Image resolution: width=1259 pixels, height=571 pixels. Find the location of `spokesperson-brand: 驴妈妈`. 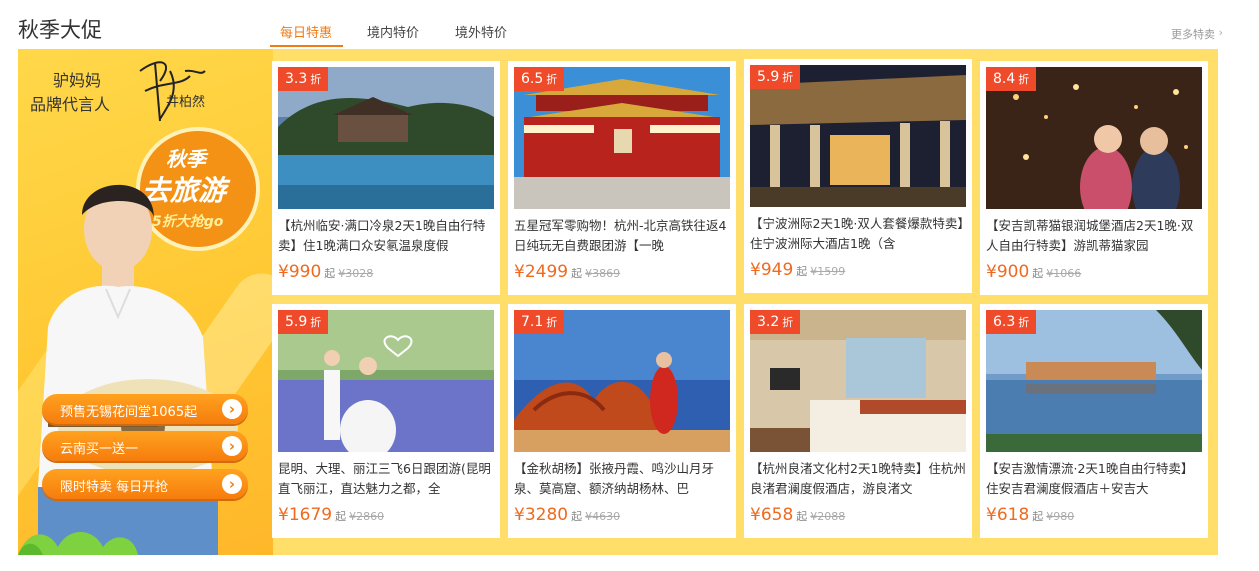

spokesperson-brand: 驴妈妈 is located at coordinates (77, 80).